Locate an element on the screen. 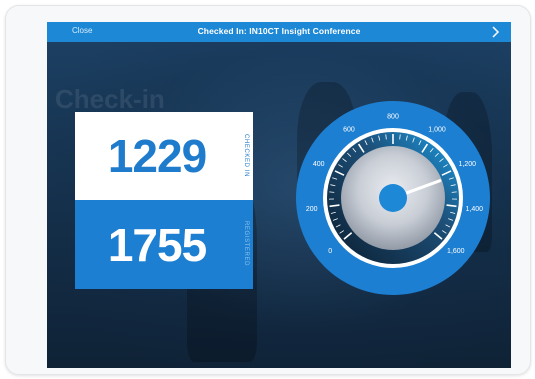 This screenshot has height=379, width=535. gauge-tick-label: 600 is located at coordinates (349, 129).